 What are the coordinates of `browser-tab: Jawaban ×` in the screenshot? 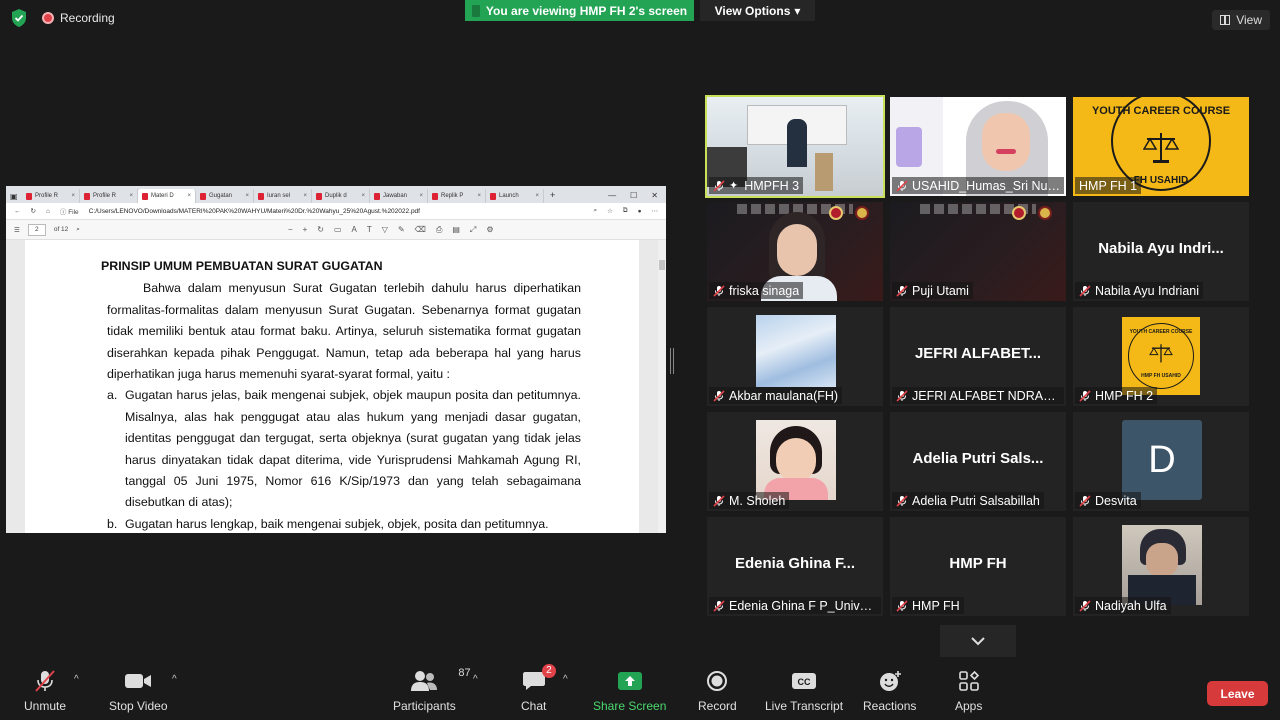 It's located at (399, 196).